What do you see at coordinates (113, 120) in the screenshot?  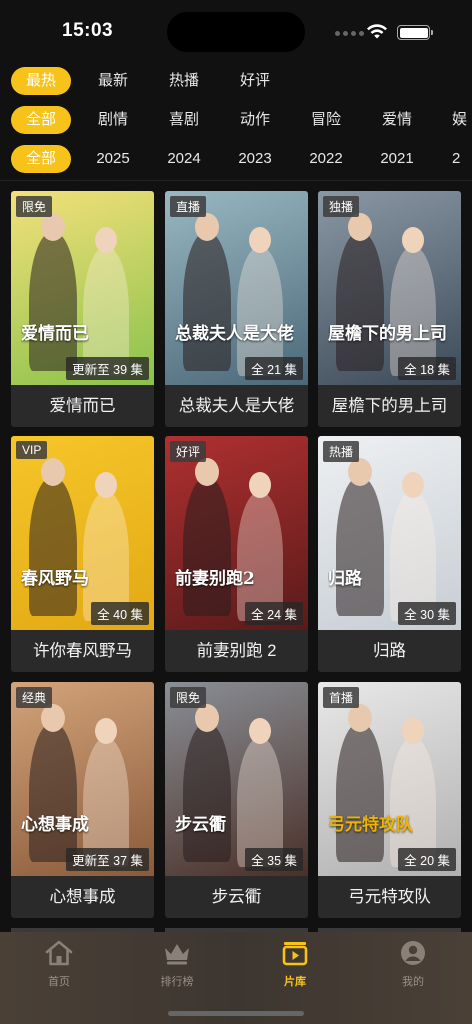 I see `genre-chip-drama: 剧情` at bounding box center [113, 120].